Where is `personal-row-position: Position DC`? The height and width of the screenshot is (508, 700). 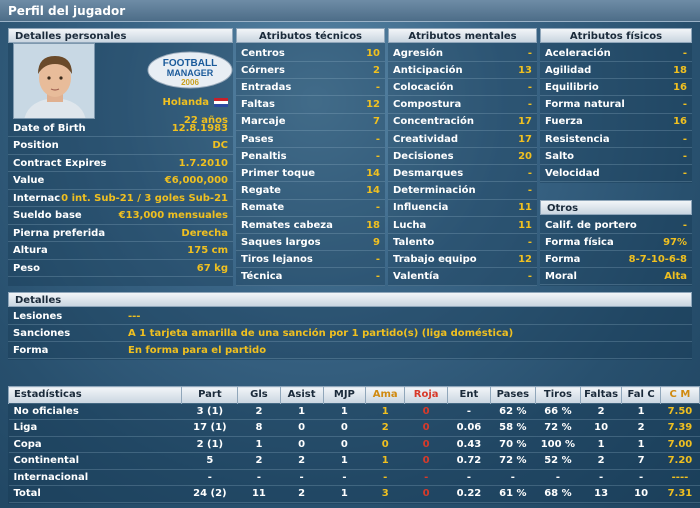 personal-row-position: Position DC is located at coordinates (120, 146).